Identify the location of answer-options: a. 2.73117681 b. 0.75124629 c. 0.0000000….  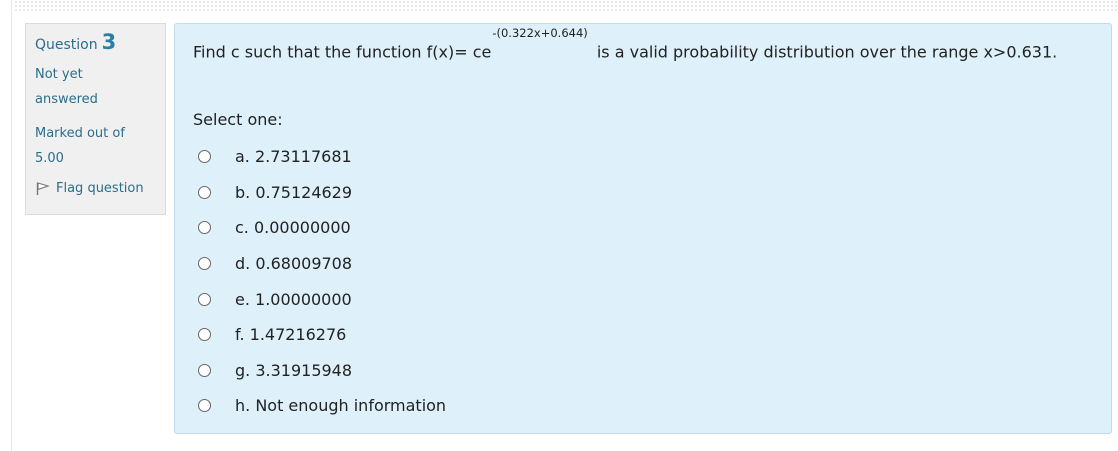
(320, 281).